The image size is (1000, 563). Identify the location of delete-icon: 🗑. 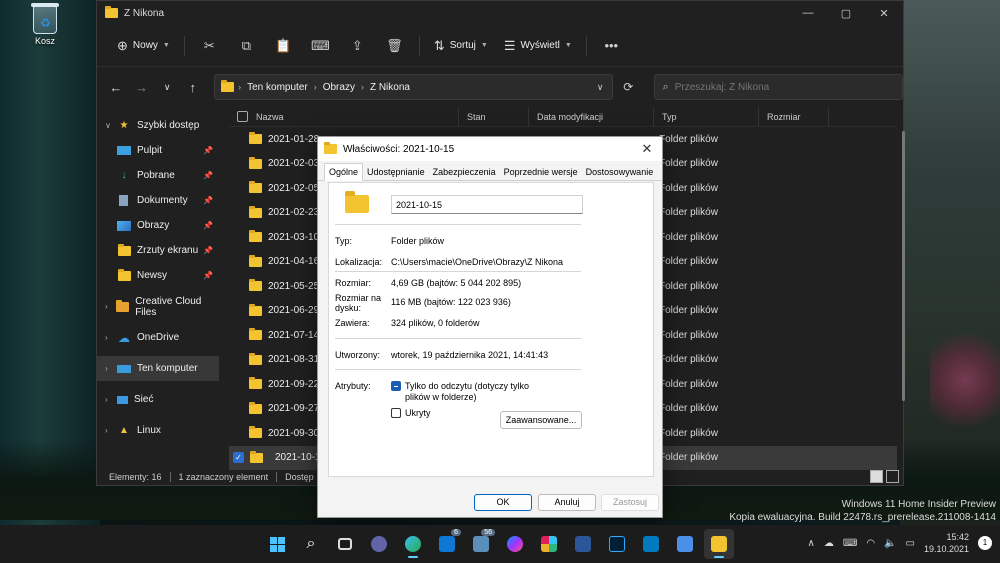
(394, 46).